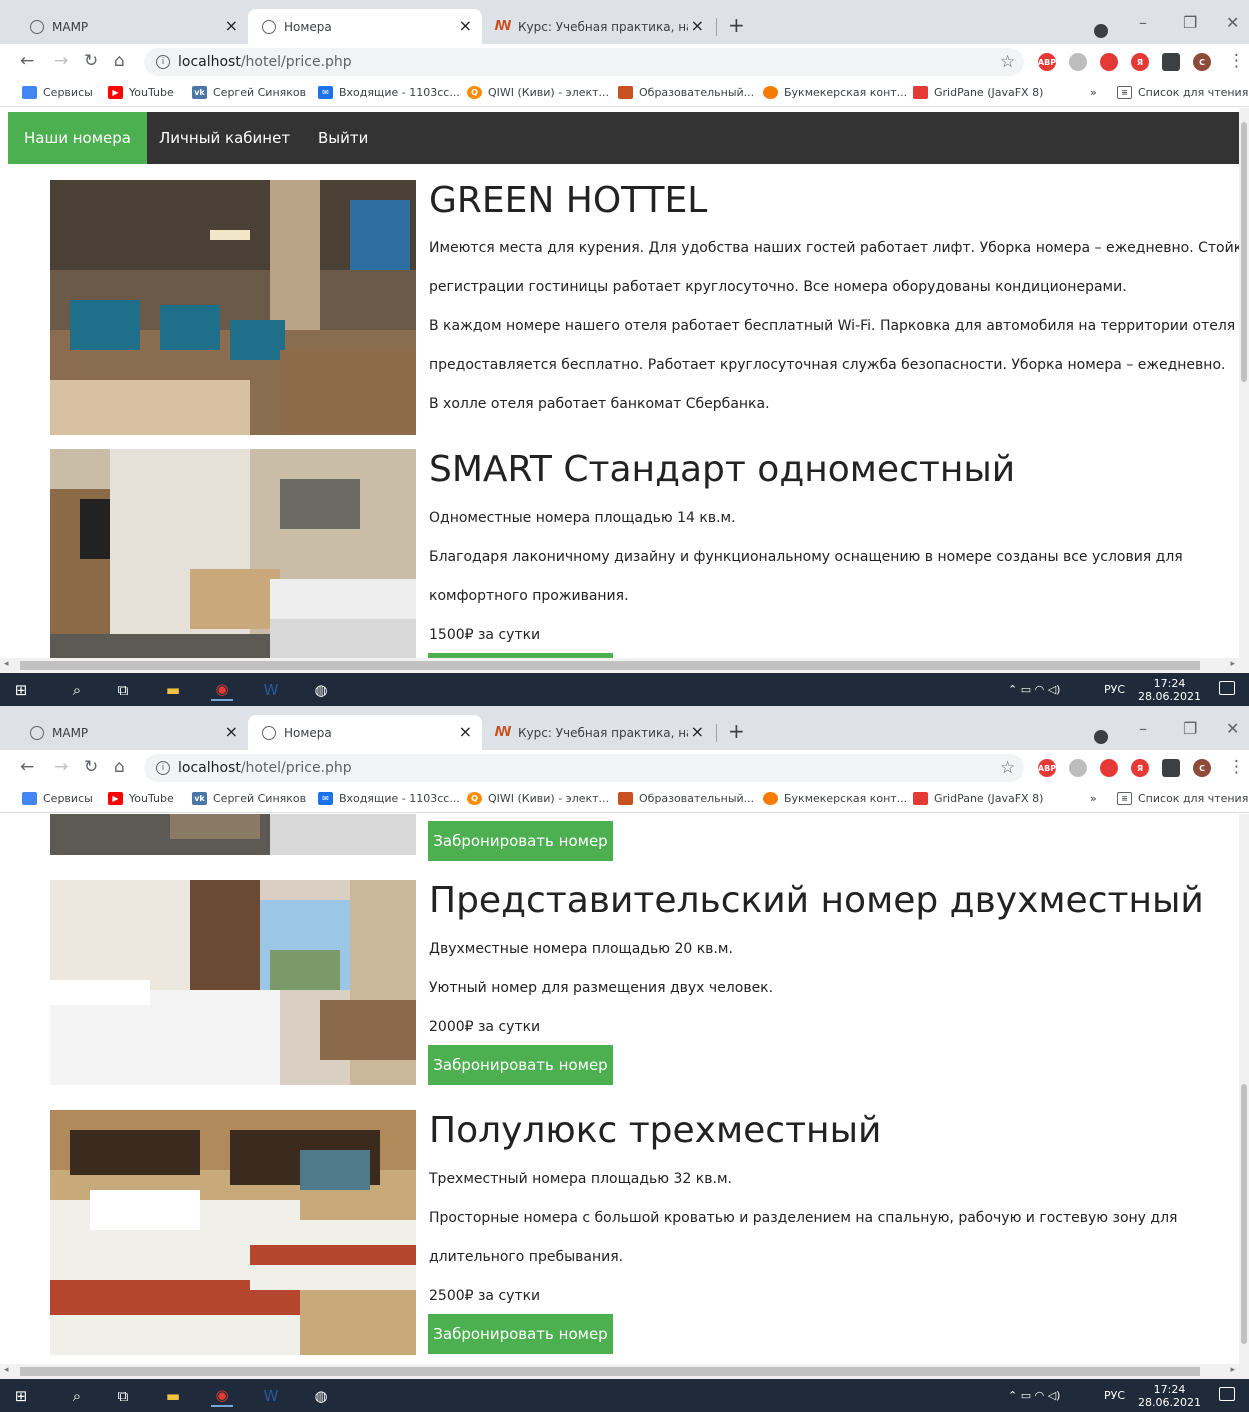 This screenshot has width=1249, height=1412. What do you see at coordinates (222, 1396) in the screenshot?
I see `chrome-icon: ◉` at bounding box center [222, 1396].